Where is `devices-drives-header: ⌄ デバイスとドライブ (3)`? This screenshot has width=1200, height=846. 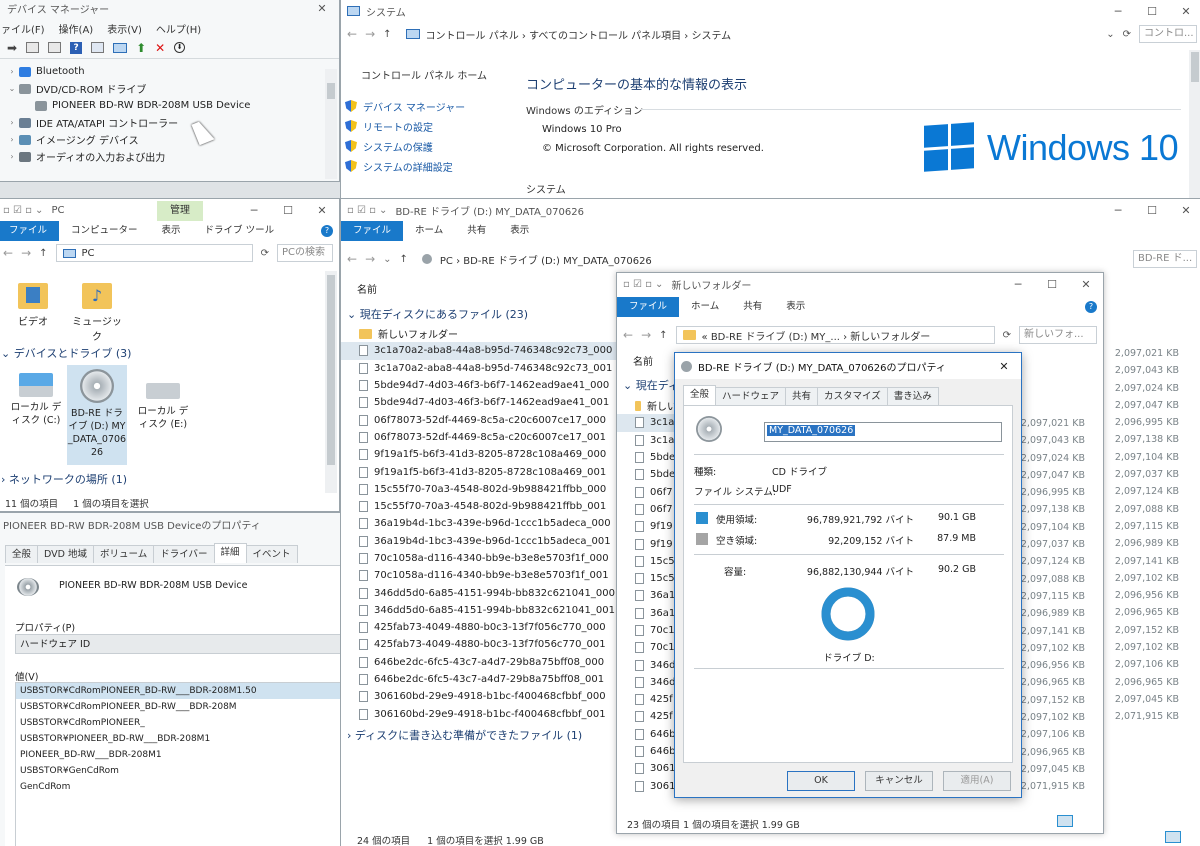 devices-drives-header: ⌄ デバイスとドライブ (3) is located at coordinates (66, 353).